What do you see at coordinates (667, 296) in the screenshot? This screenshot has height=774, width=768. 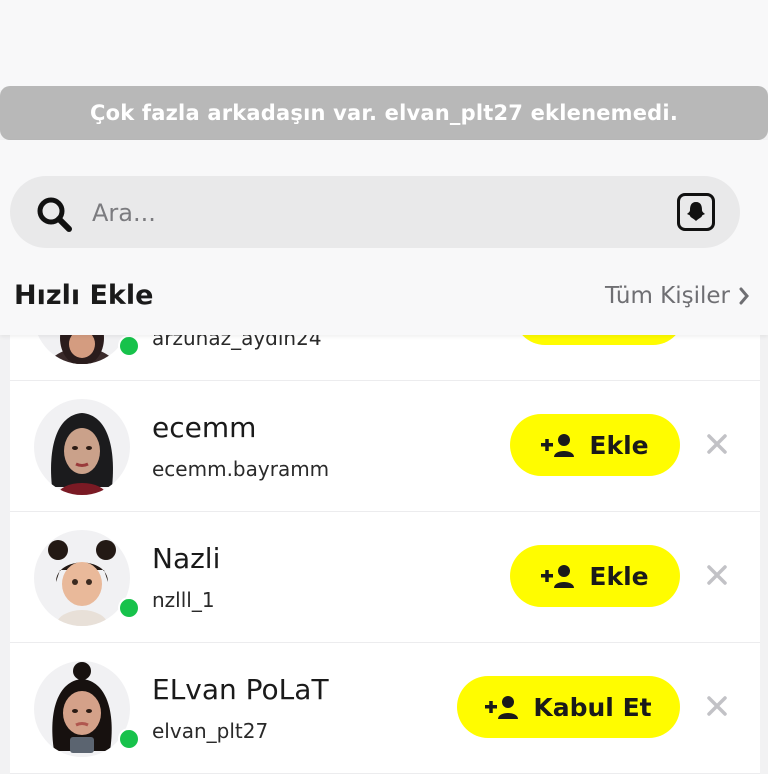 I see `all-contacts-label: Tüm Kişiler` at bounding box center [667, 296].